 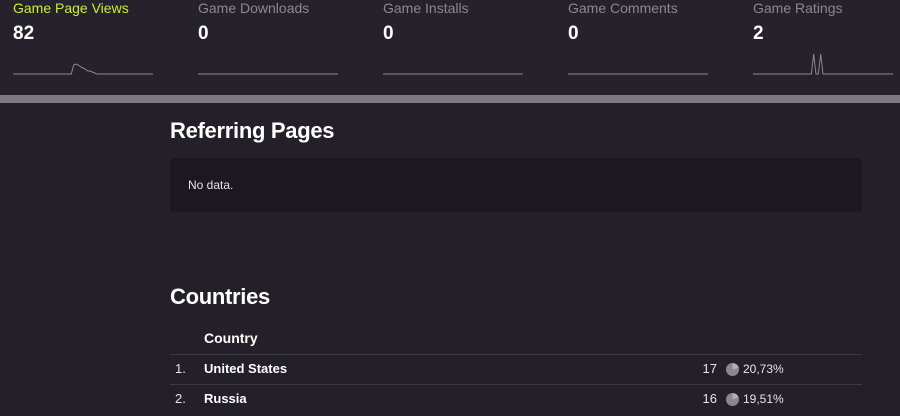 I want to click on stat-game-comments: Game Comments 0, so click(x=640, y=45).